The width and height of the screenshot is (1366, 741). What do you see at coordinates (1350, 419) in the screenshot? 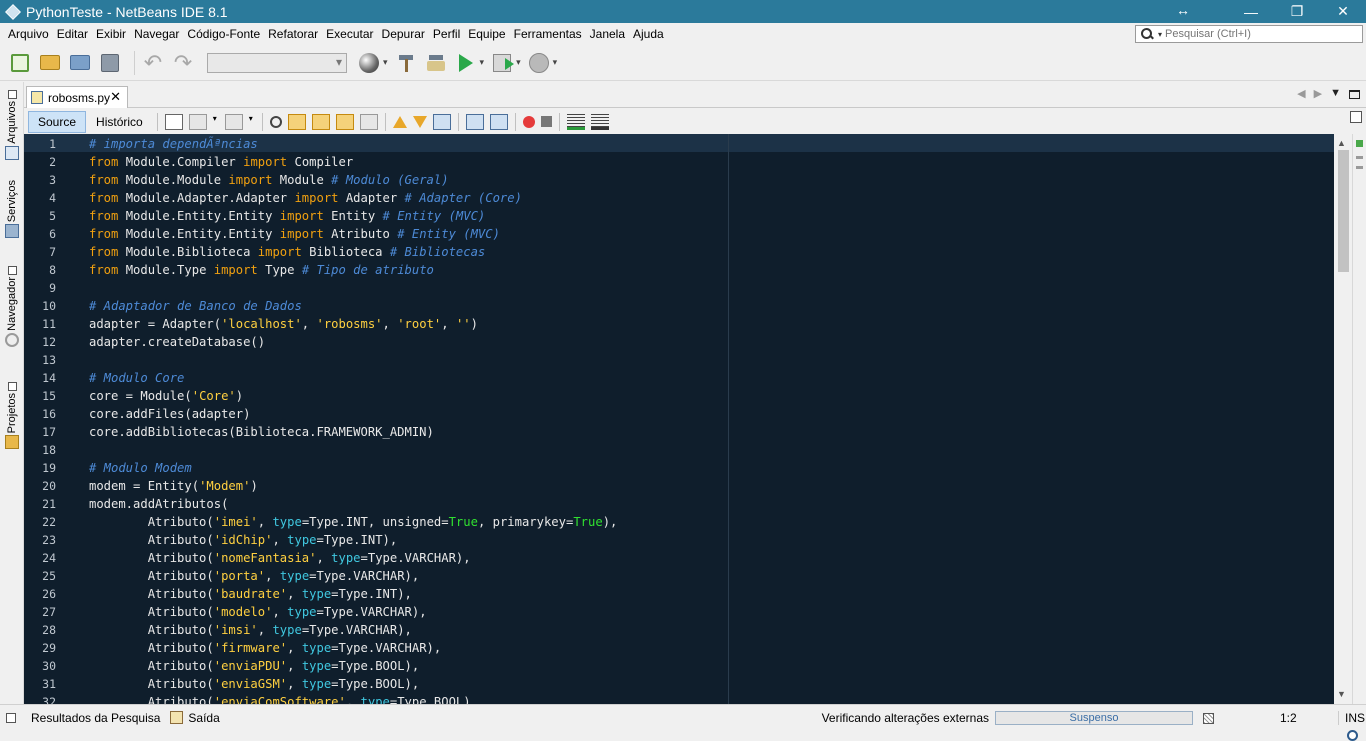
I see `editor-vertical-scrollbar: ▲ ▼` at bounding box center [1350, 419].